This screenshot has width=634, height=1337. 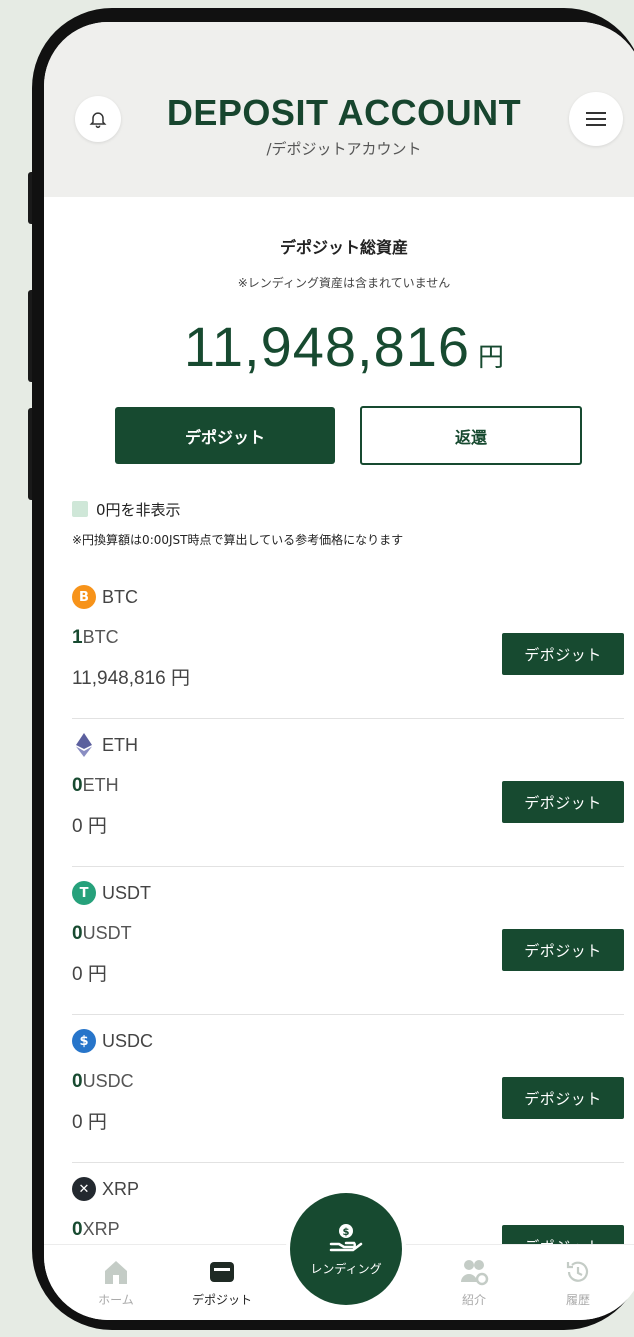 I want to click on asset-balance: 0XRP, so click(x=96, y=1230).